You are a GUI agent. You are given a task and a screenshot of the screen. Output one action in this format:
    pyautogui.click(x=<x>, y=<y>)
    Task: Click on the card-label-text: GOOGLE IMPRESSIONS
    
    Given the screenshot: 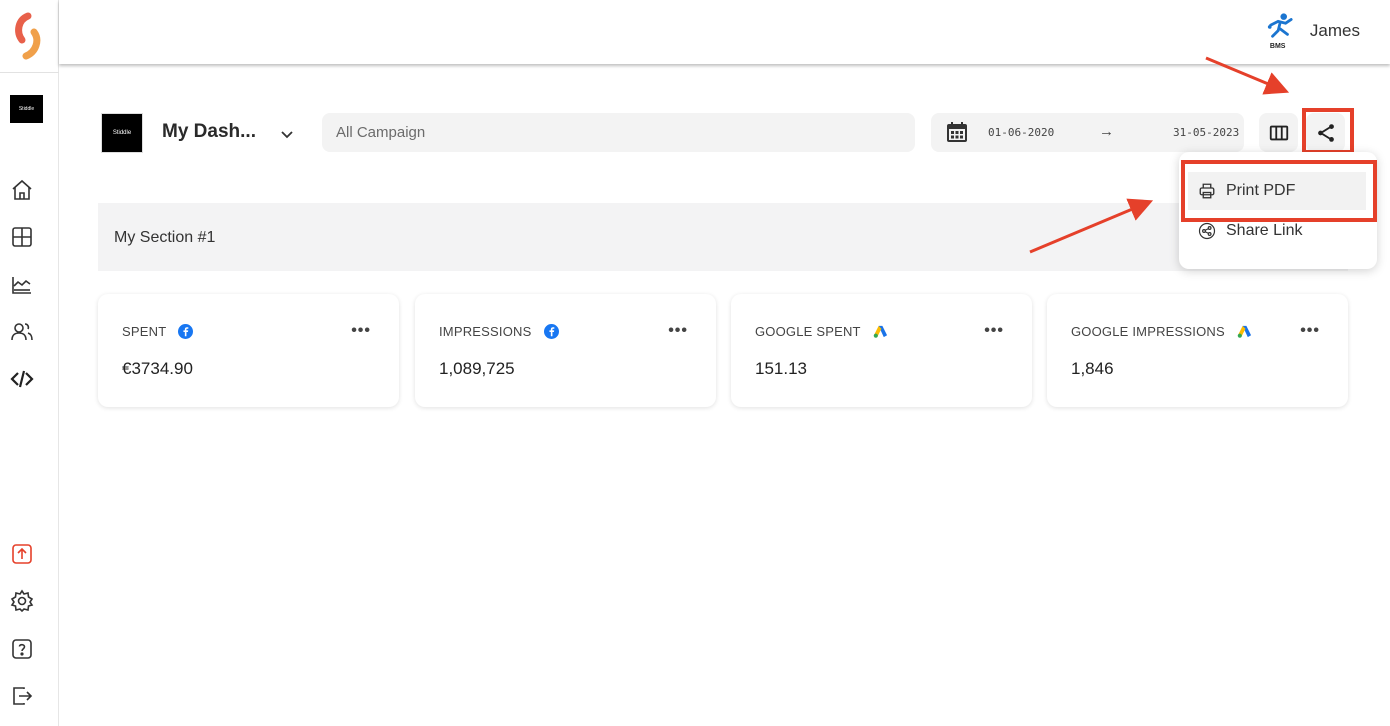 What is the action you would take?
    pyautogui.click(x=1148, y=331)
    